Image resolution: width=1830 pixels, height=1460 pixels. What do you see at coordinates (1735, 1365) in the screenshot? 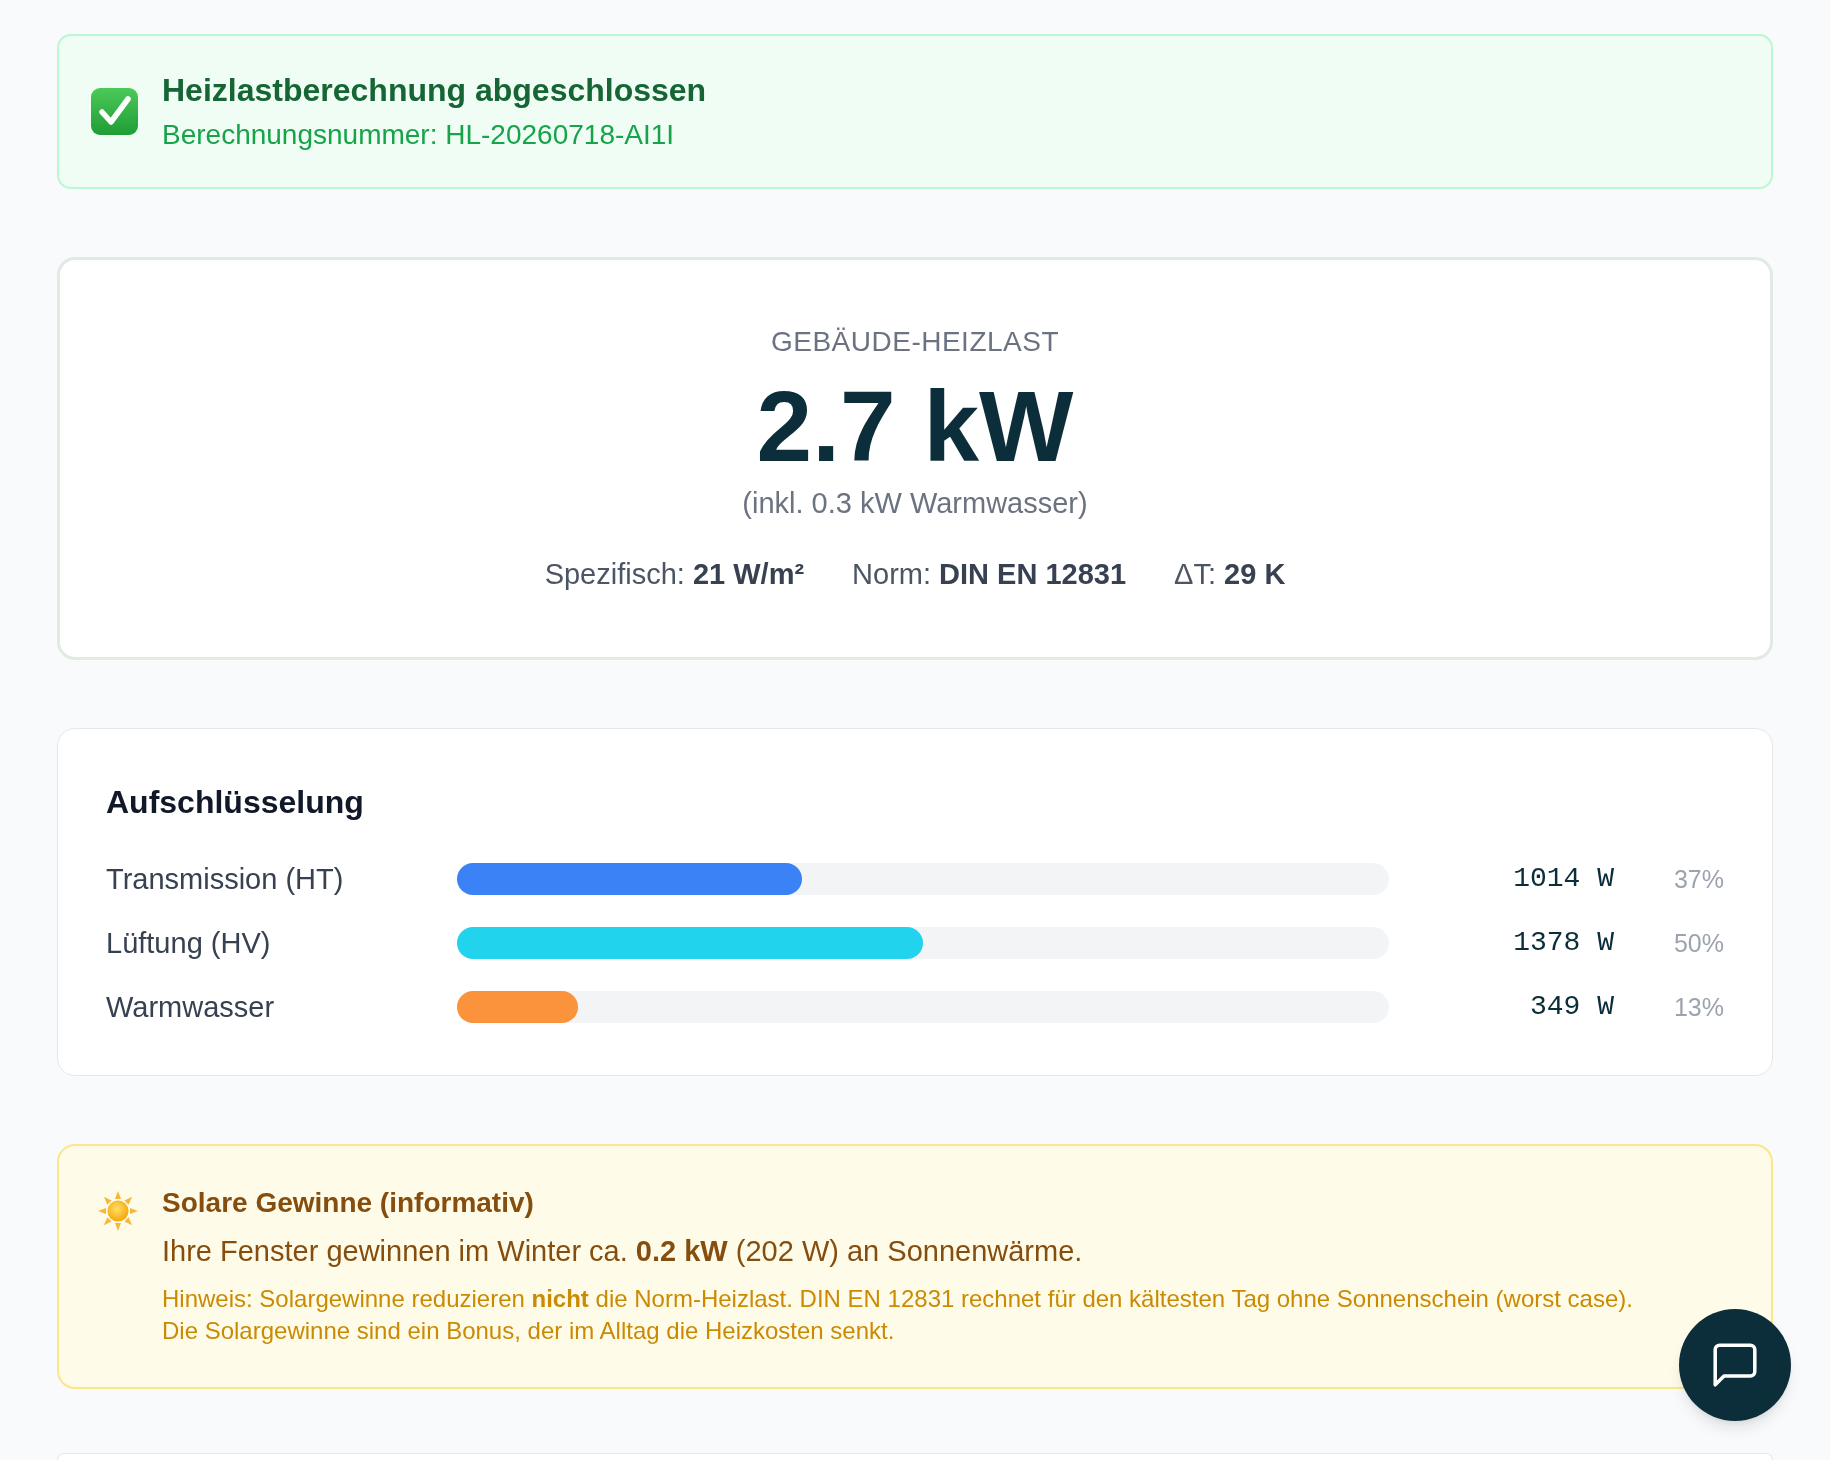
I see `chat-icon` at bounding box center [1735, 1365].